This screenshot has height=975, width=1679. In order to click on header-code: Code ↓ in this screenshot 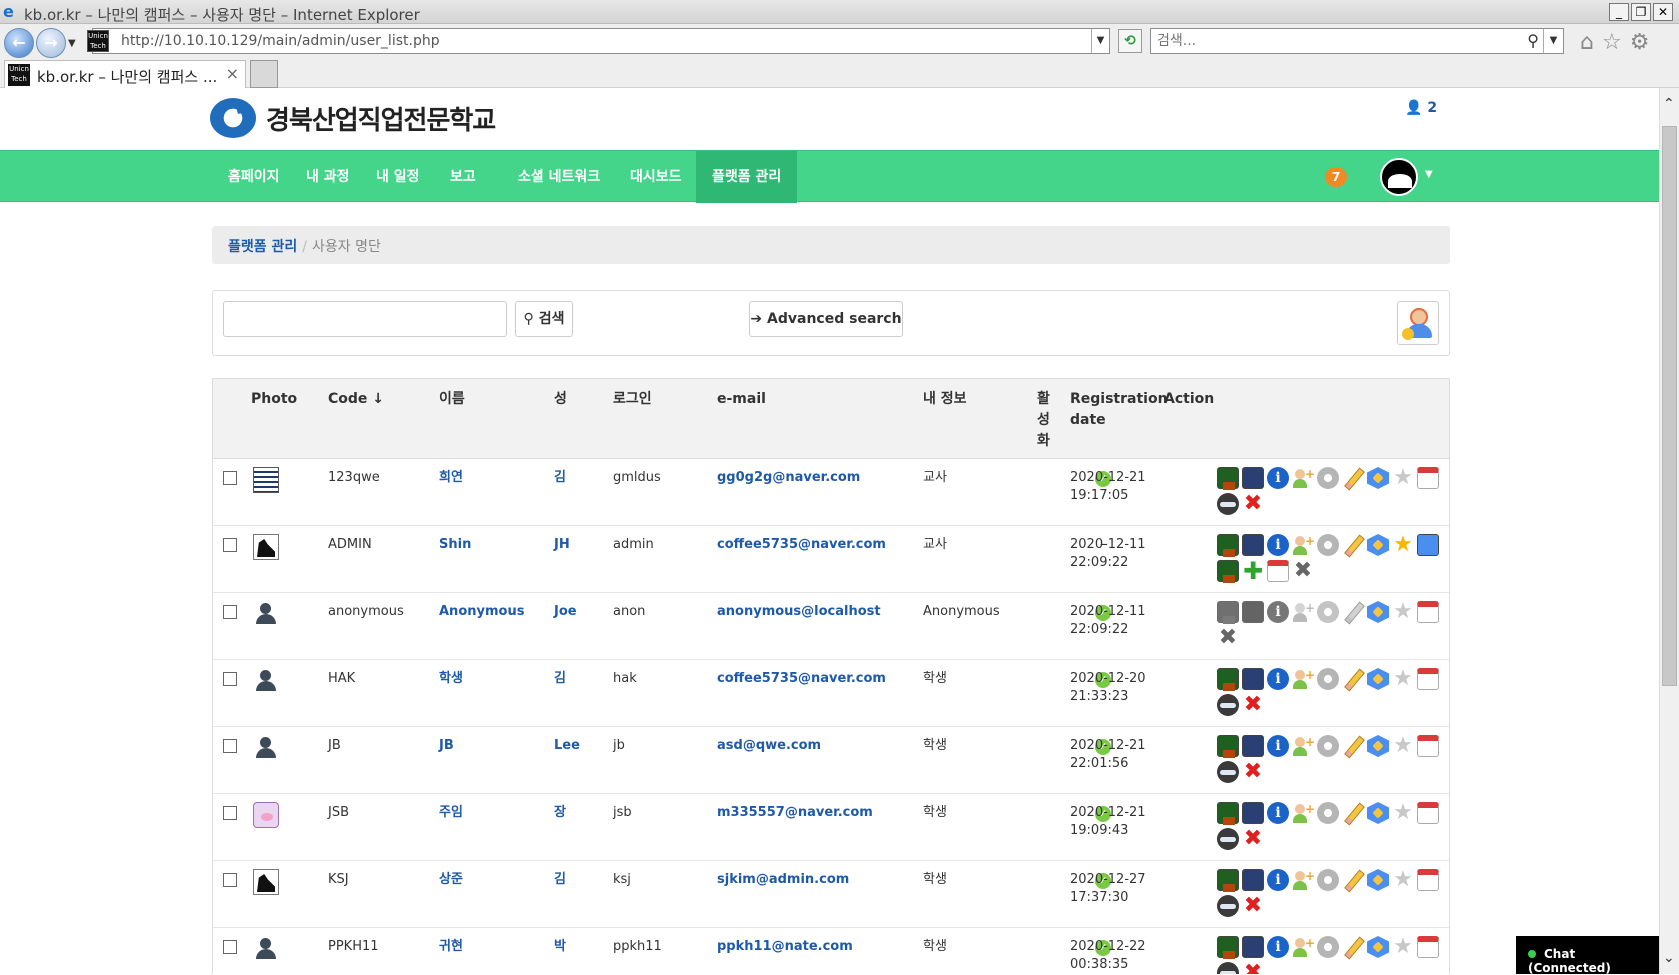, I will do `click(356, 399)`.